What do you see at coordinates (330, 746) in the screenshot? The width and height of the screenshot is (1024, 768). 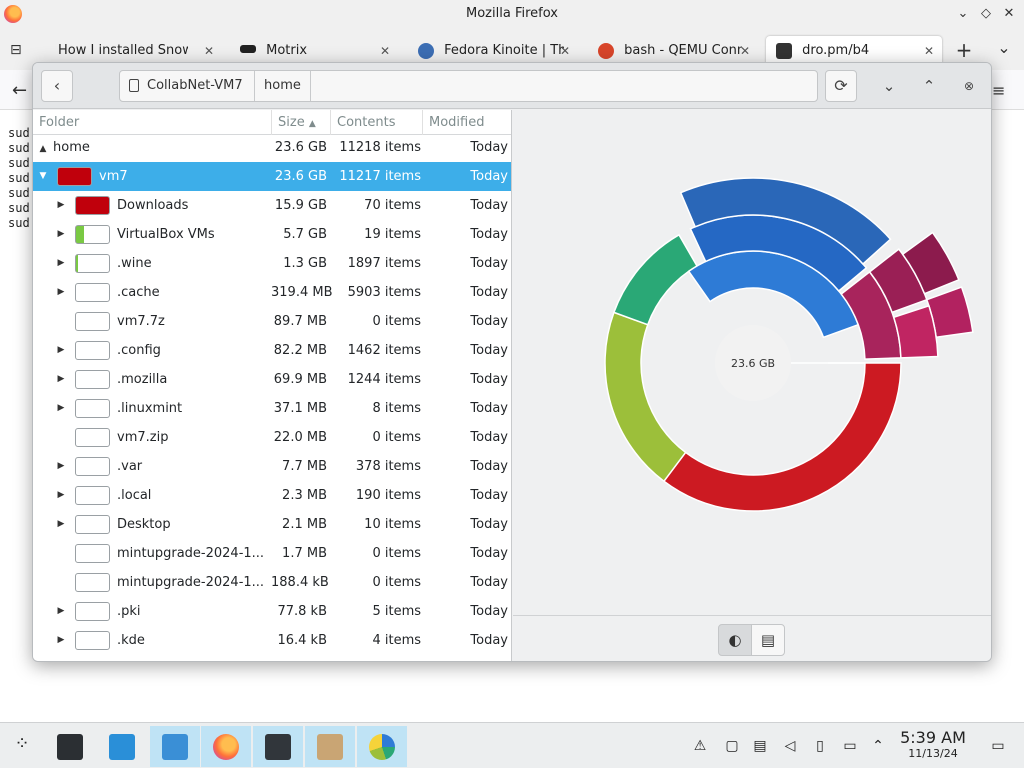 I see `taskbar-ark` at bounding box center [330, 746].